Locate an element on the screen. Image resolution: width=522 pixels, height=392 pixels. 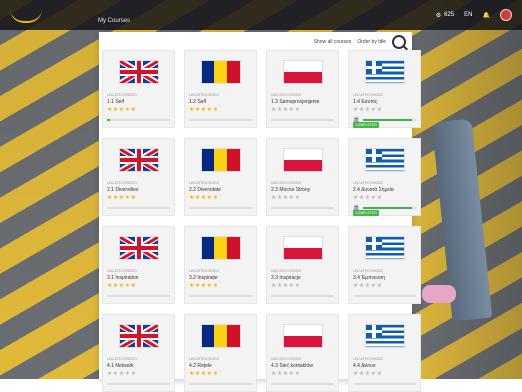
course-card: UNCATEGORIZED 1.2 Self ★★★★★ is located at coordinates (220, 89).